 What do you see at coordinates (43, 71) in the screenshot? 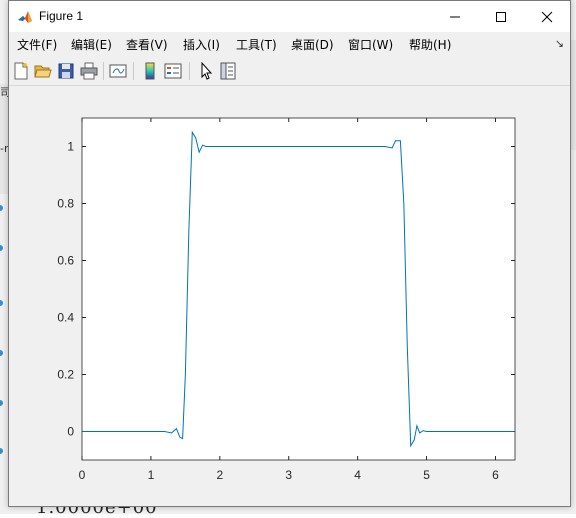
I see `open-file-icon` at bounding box center [43, 71].